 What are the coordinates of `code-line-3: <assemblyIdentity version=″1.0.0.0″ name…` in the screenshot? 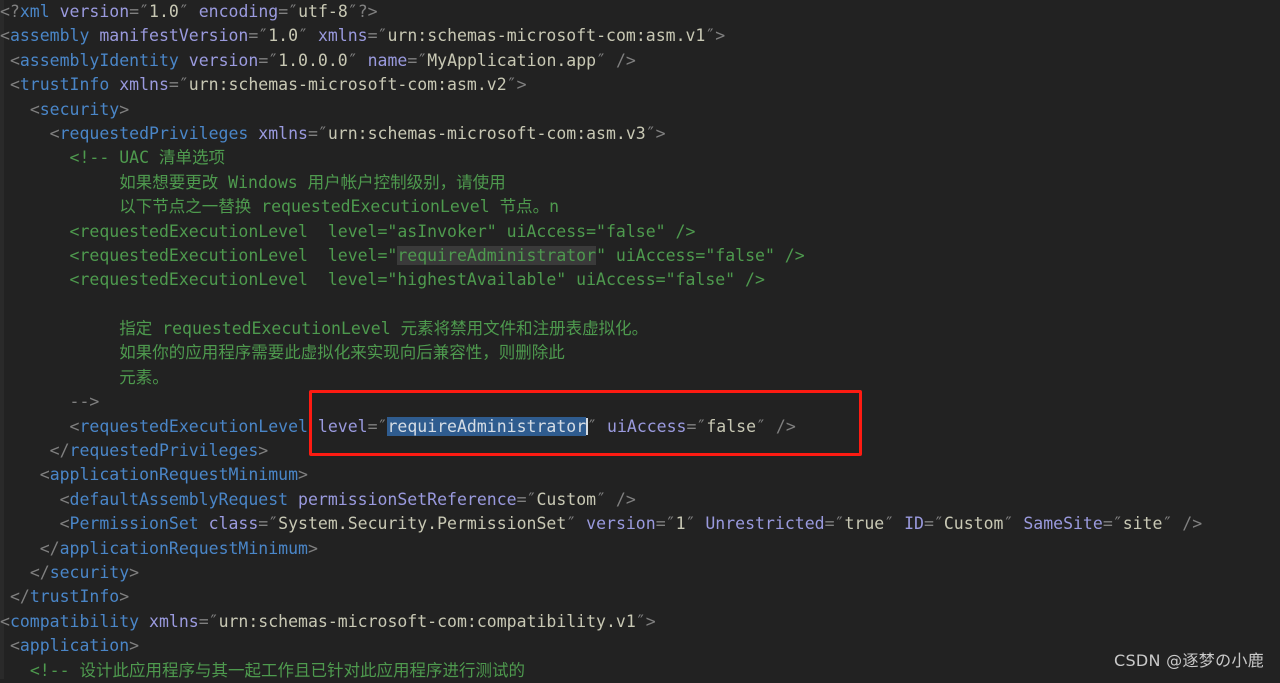 It's located at (640, 61).